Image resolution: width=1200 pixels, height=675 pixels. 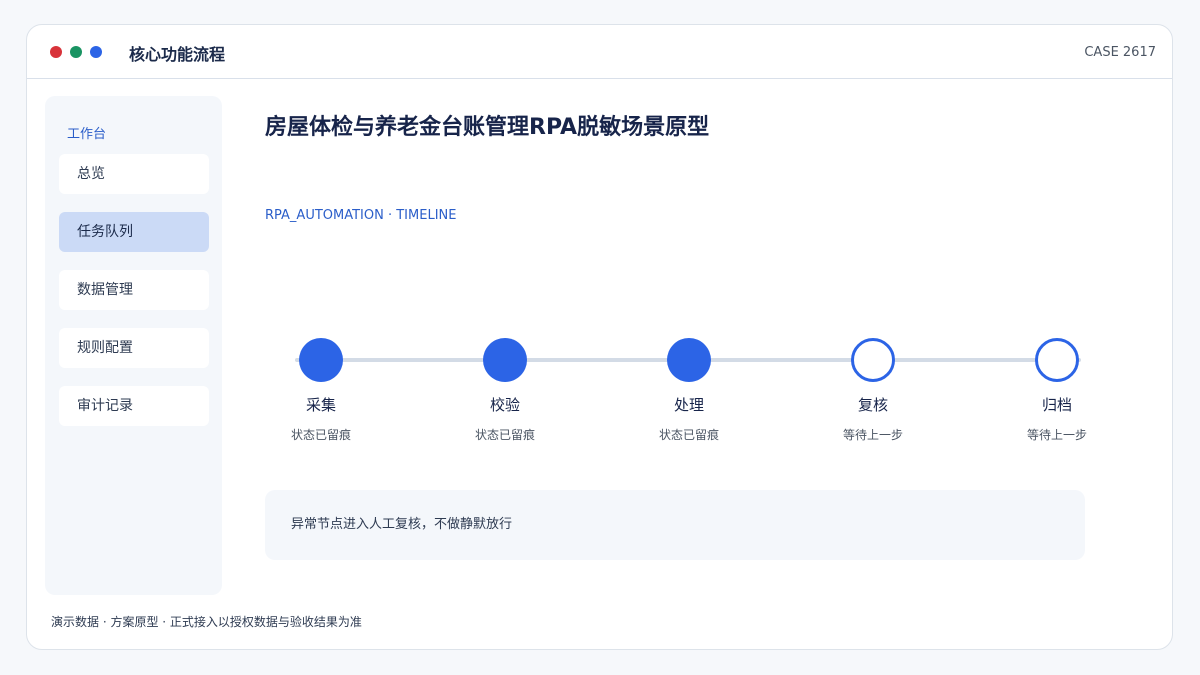 I want to click on sidebar-item-audit-log: 审计记录, so click(x=134, y=406).